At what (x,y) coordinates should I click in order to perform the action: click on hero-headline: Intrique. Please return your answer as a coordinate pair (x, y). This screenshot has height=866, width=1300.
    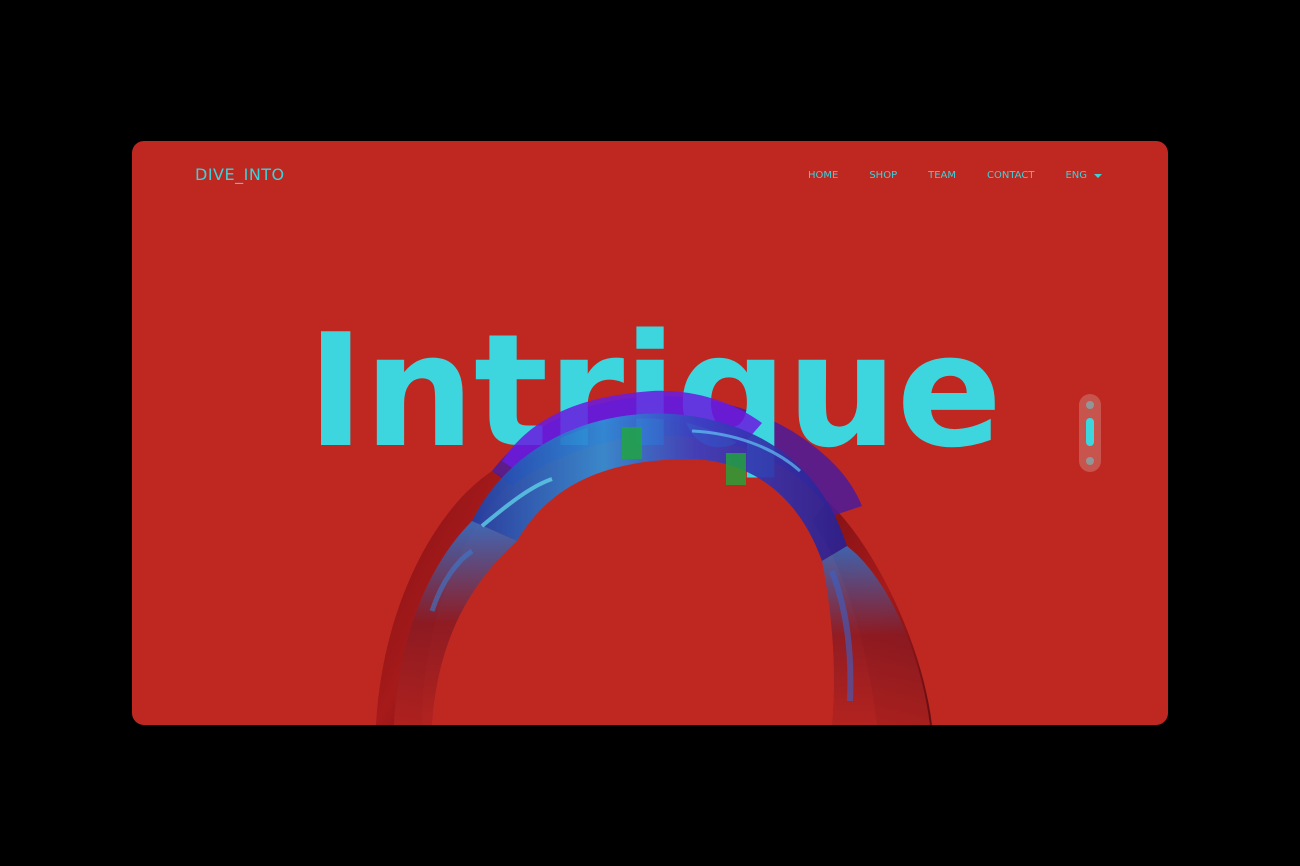
    Looking at the image, I should click on (654, 391).